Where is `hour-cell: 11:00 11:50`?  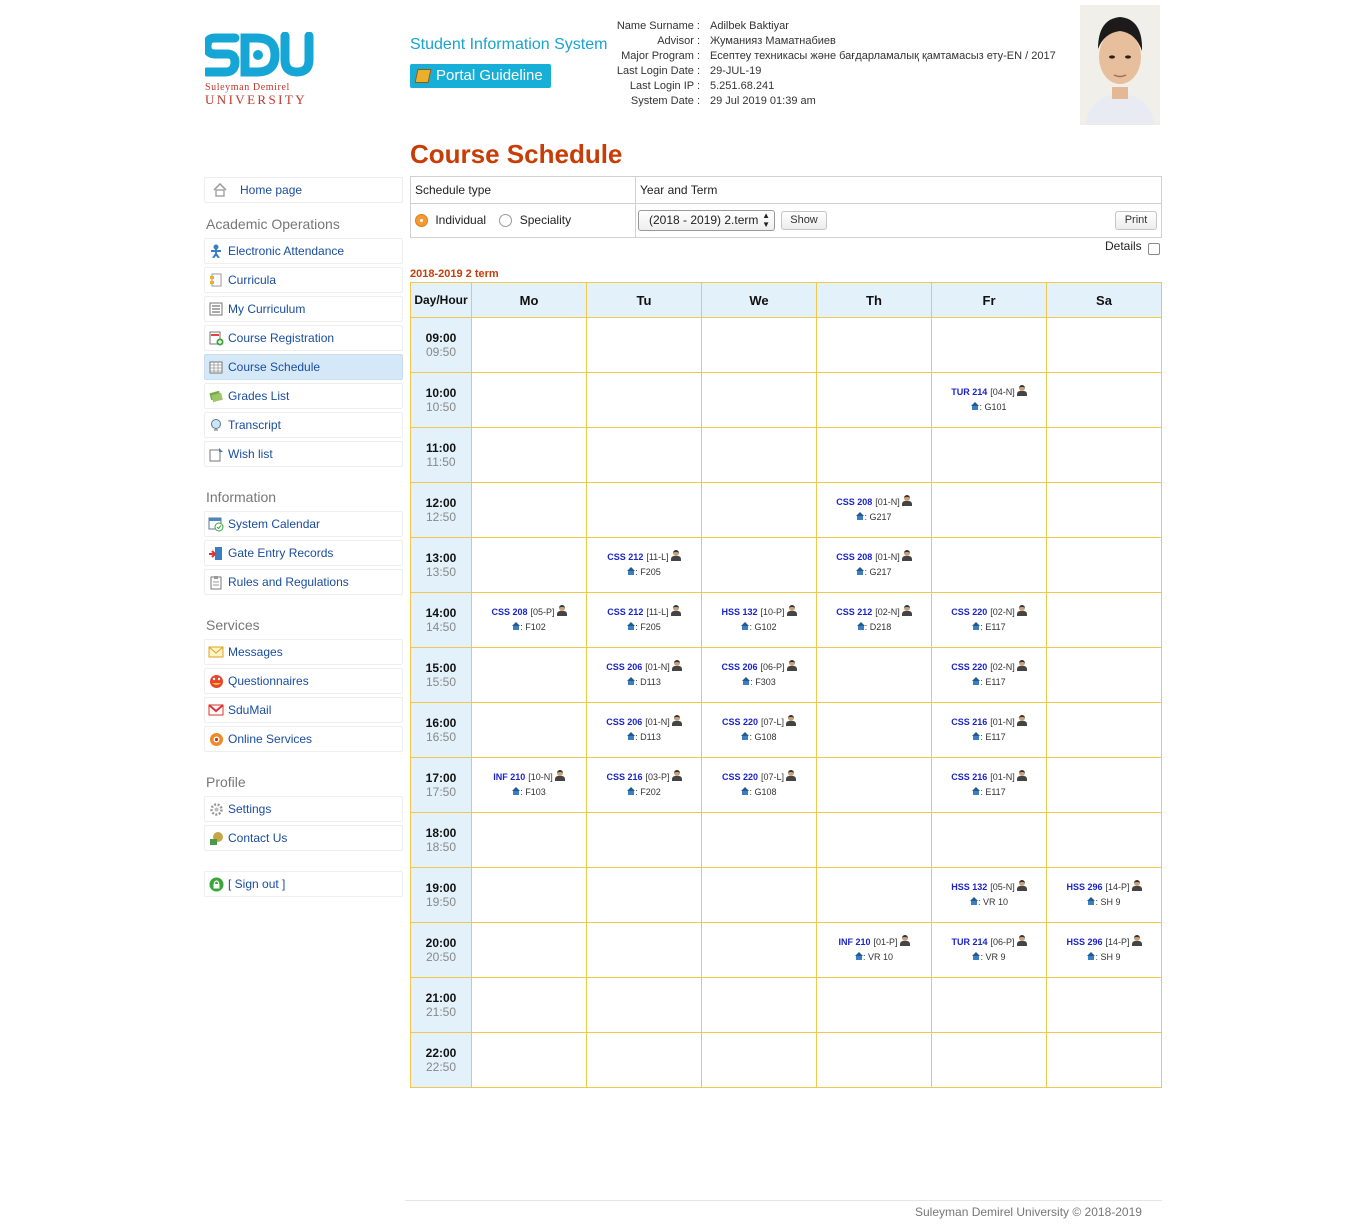 hour-cell: 11:00 11:50 is located at coordinates (441, 455).